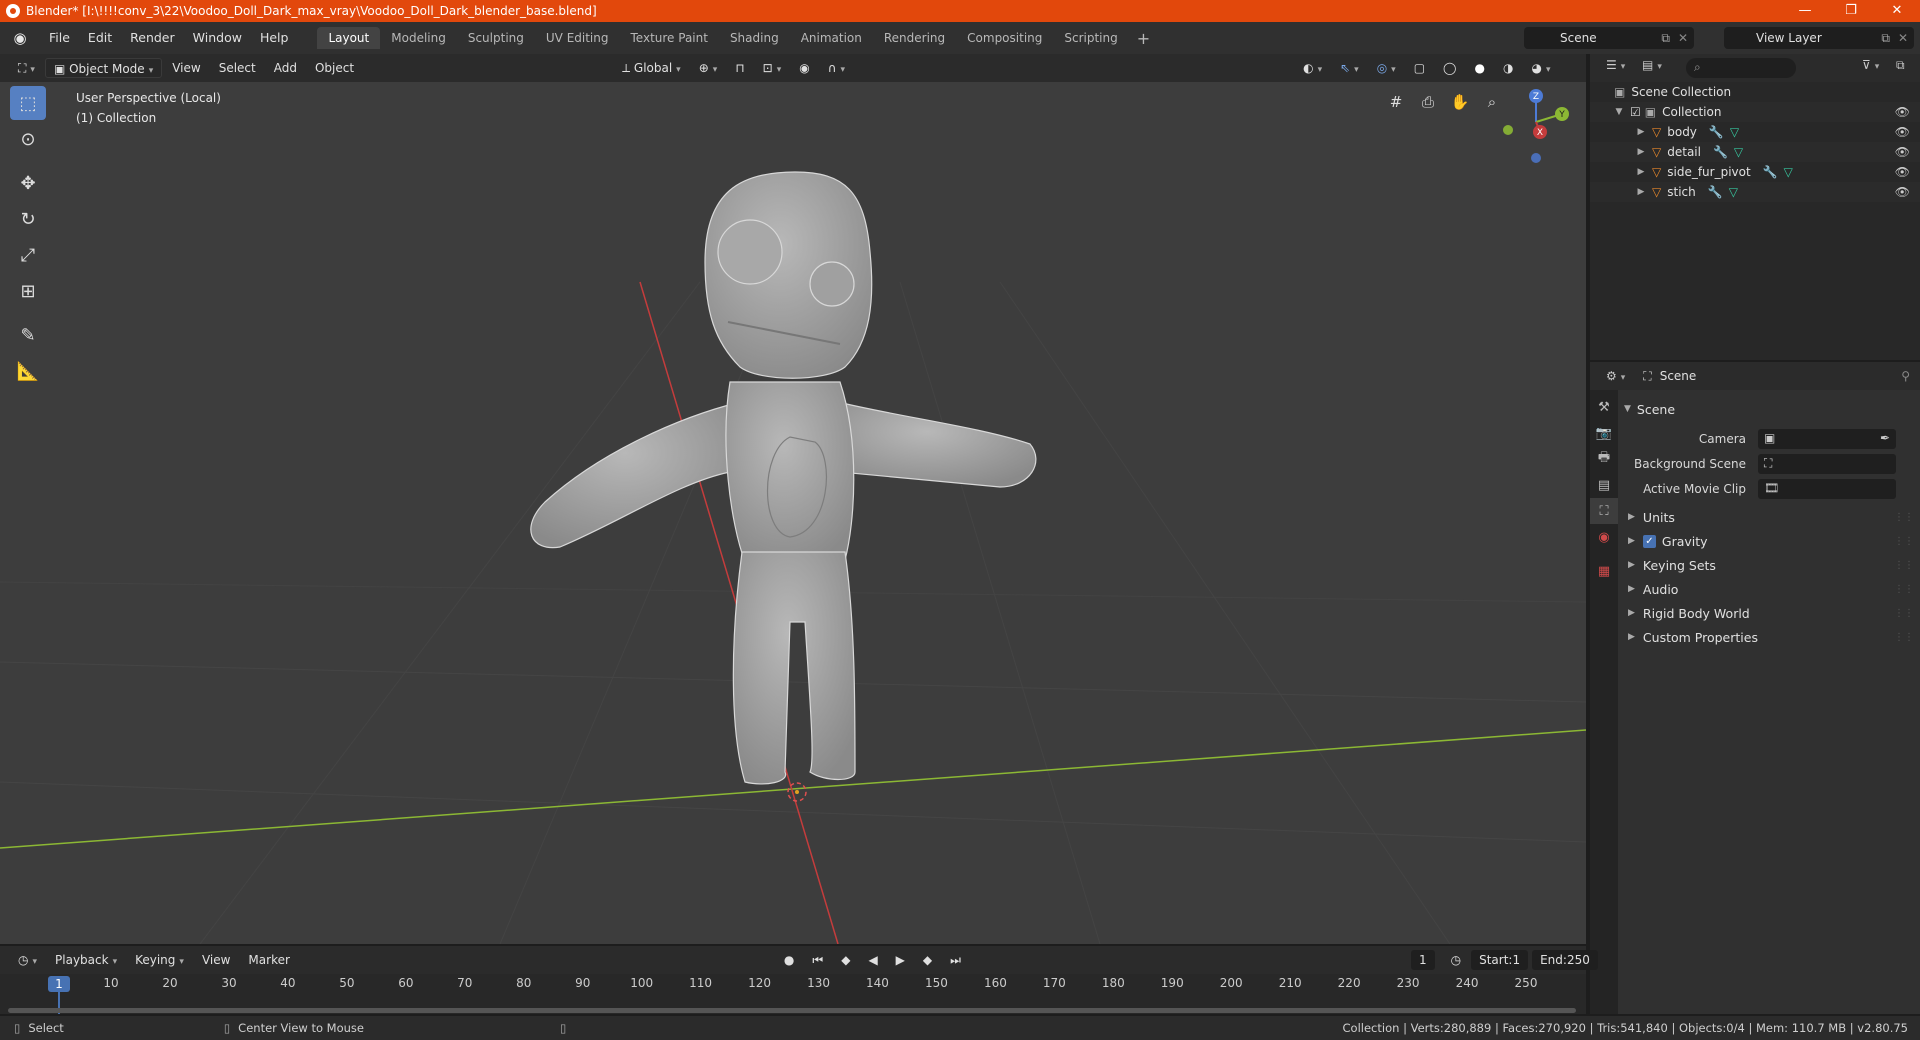 This screenshot has width=1920, height=1040. I want to click on audio-panel: ▶ Audio ⋮⋮, so click(1769, 589).